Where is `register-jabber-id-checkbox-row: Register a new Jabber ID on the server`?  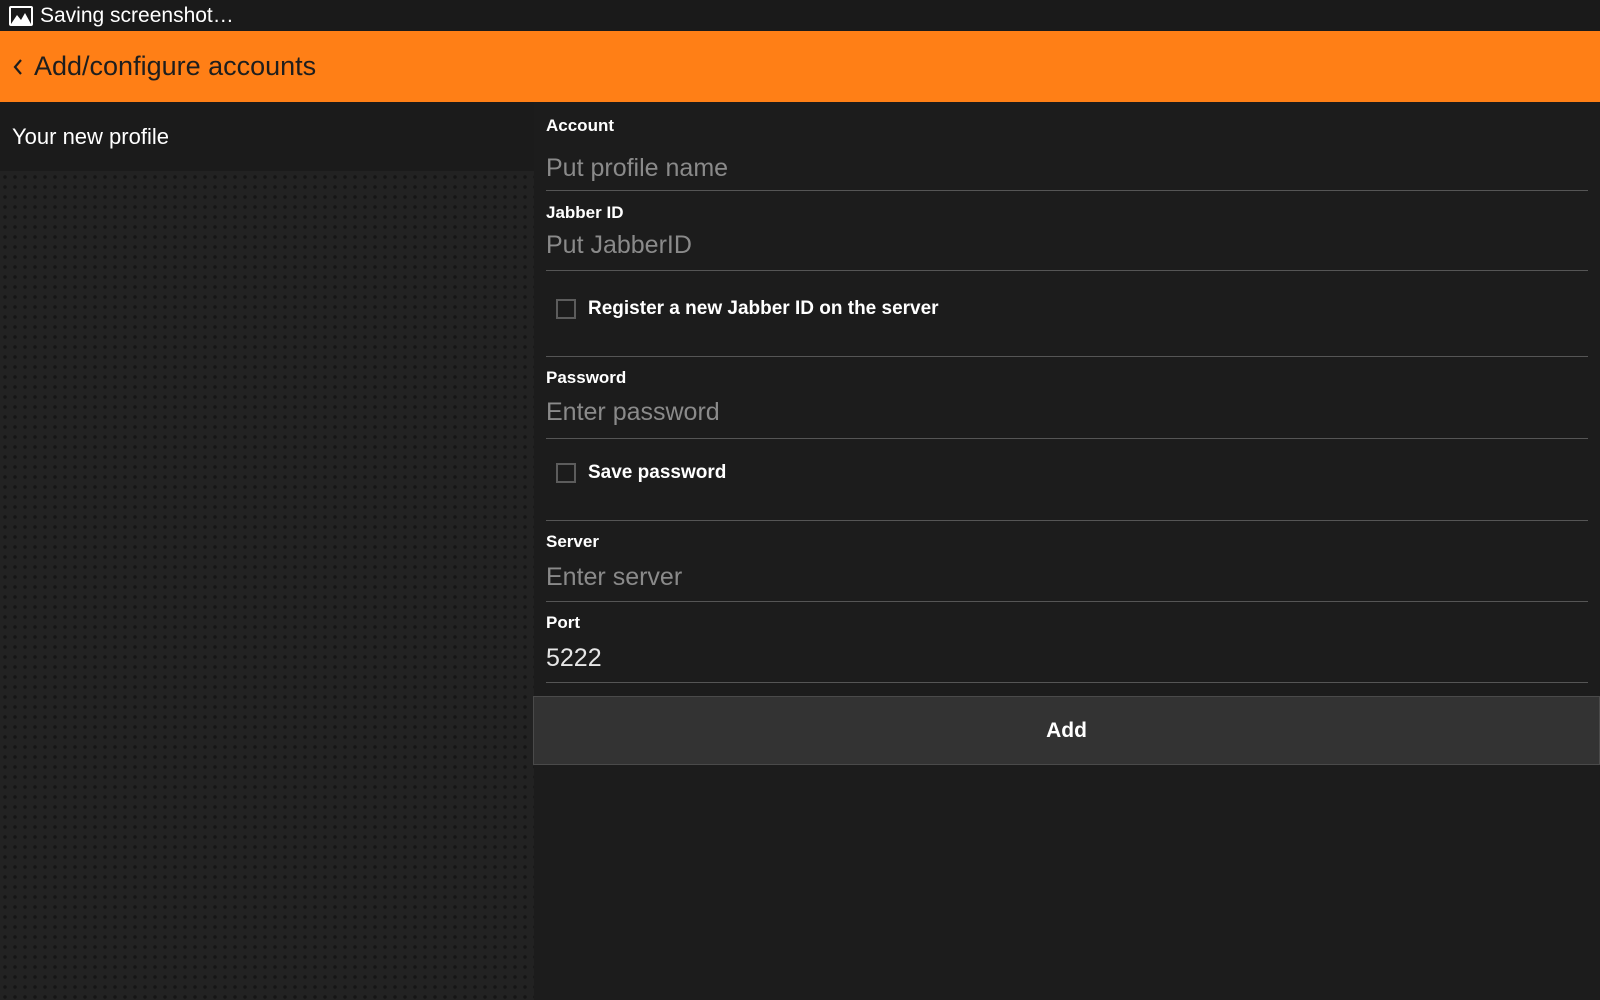 register-jabber-id-checkbox-row: Register a new Jabber ID on the server is located at coordinates (747, 309).